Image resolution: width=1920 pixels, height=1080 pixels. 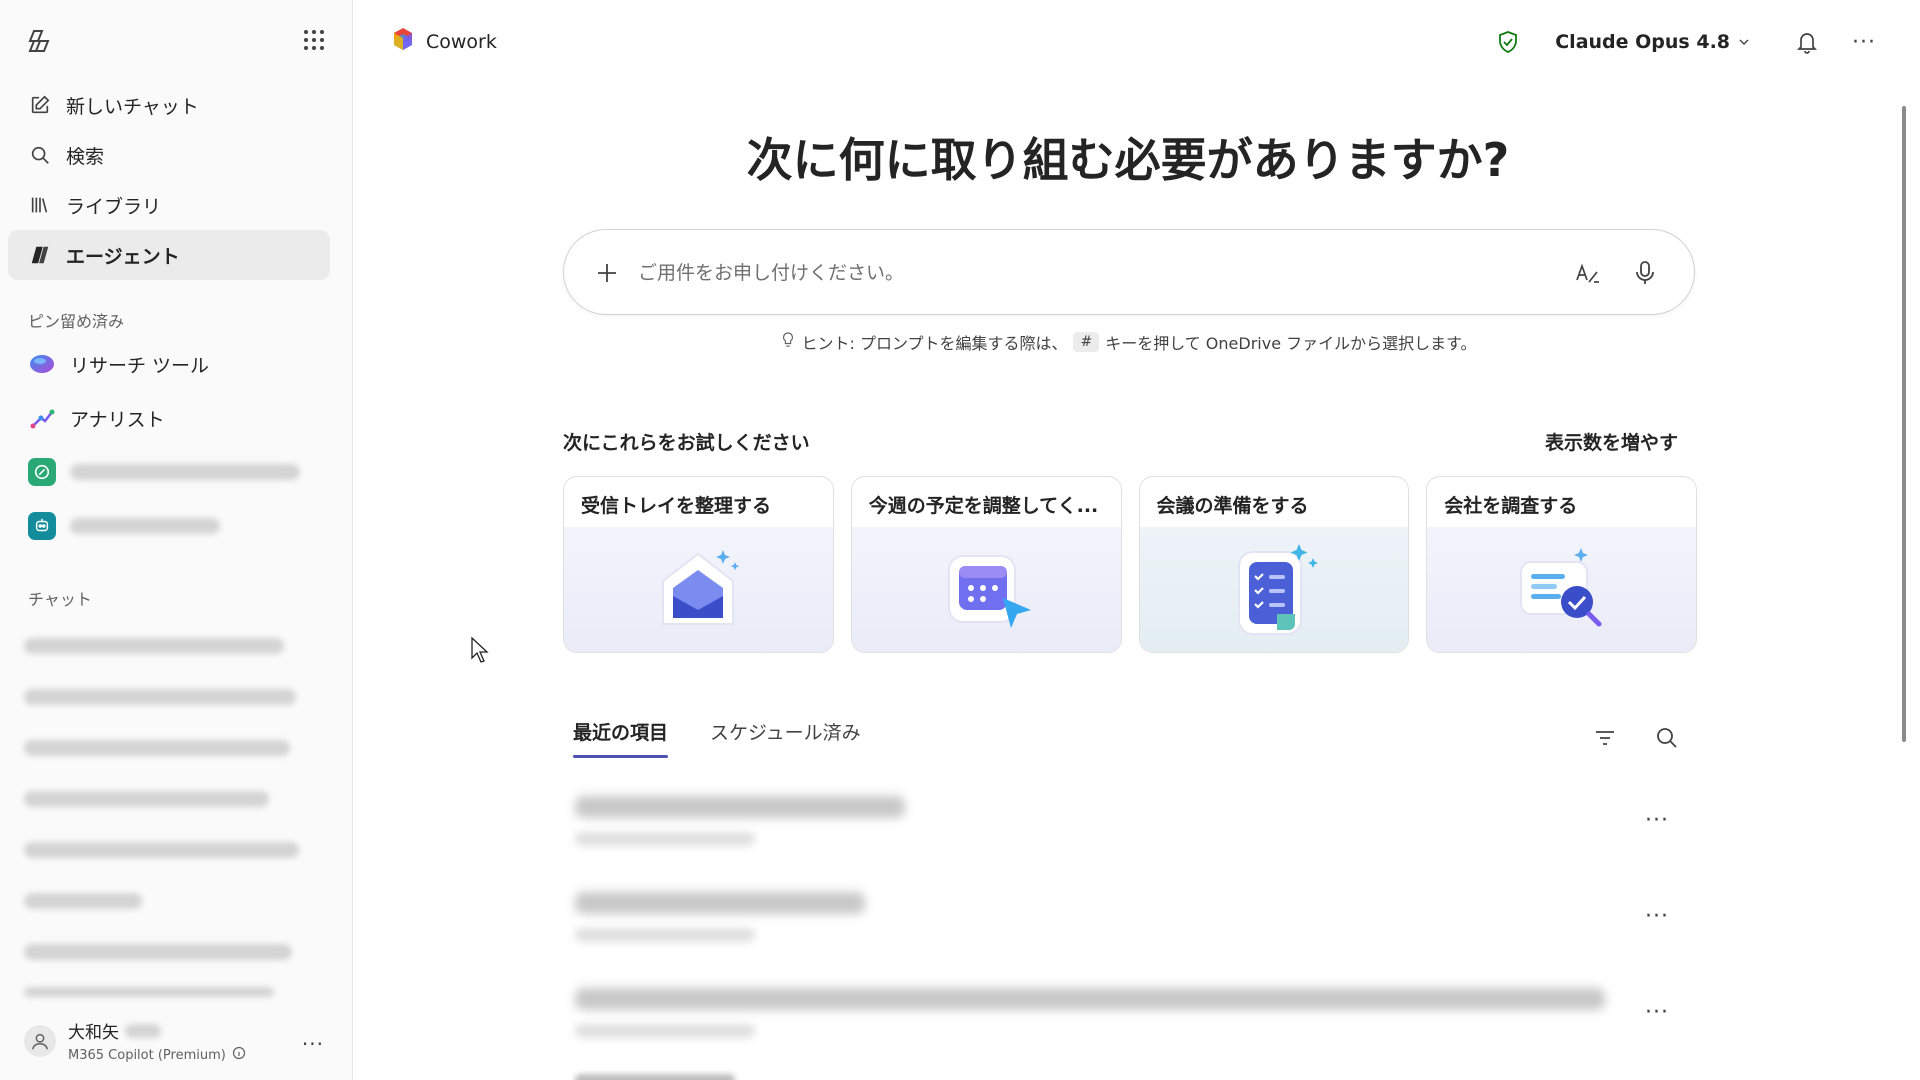 What do you see at coordinates (239, 1055) in the screenshot?
I see `info-icon` at bounding box center [239, 1055].